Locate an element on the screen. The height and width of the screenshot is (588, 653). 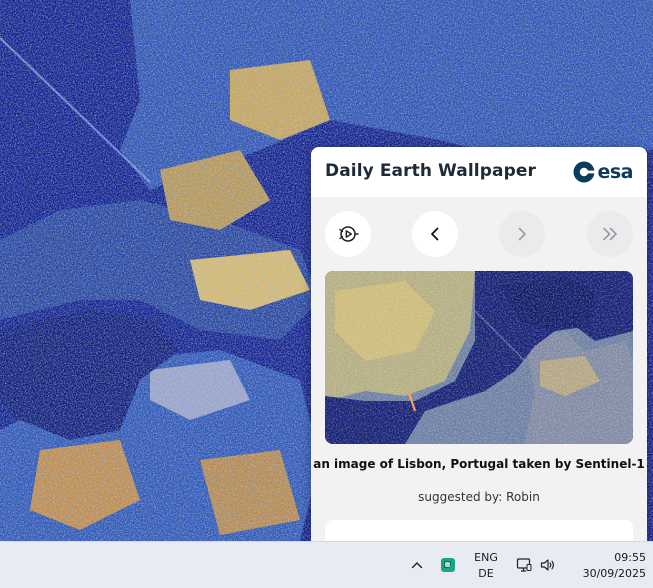
language-line1: ENG is located at coordinates (486, 557).